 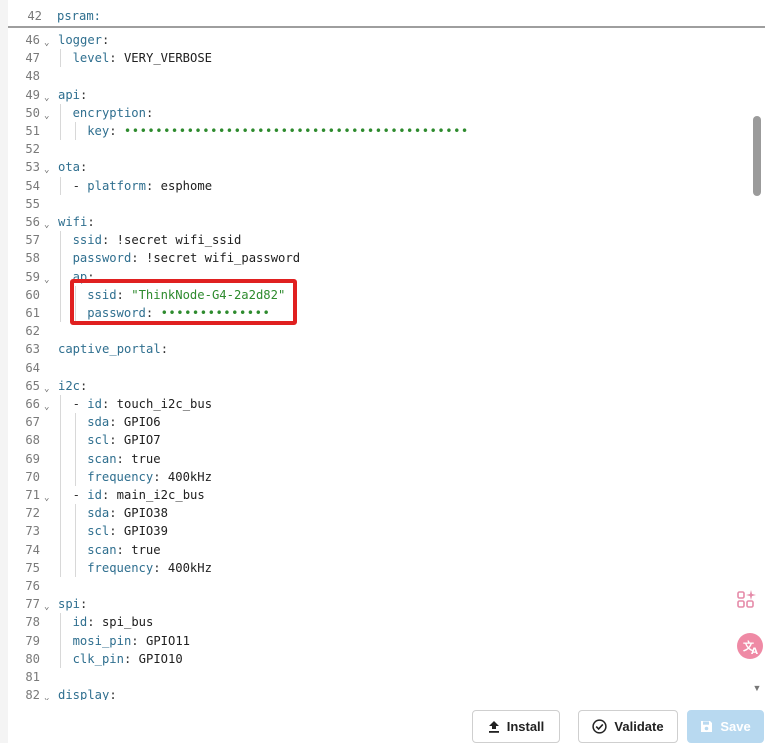 What do you see at coordinates (378, 368) in the screenshot?
I see `code-line: 64` at bounding box center [378, 368].